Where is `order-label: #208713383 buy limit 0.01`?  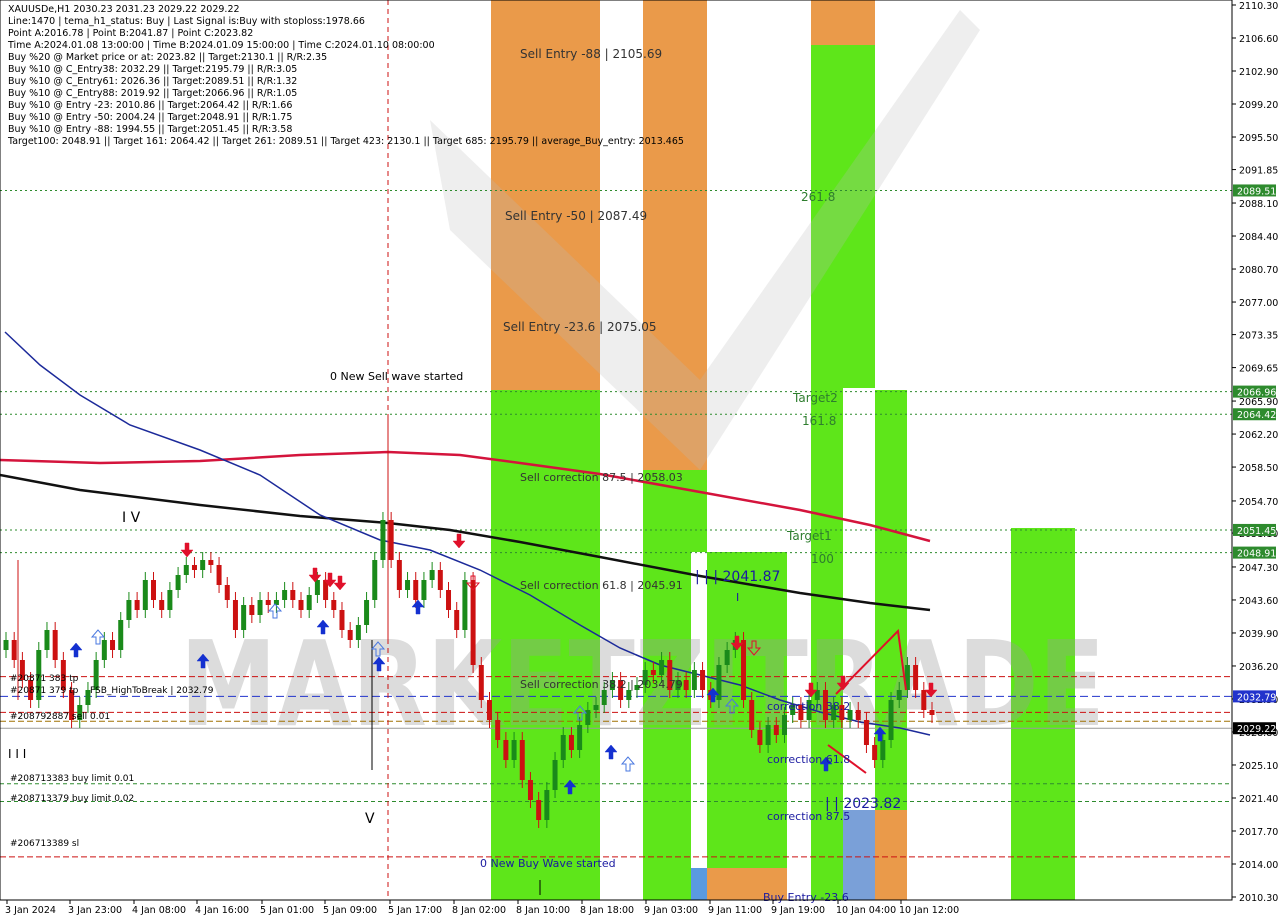 order-label: #208713383 buy limit 0.01 is located at coordinates (72, 779).